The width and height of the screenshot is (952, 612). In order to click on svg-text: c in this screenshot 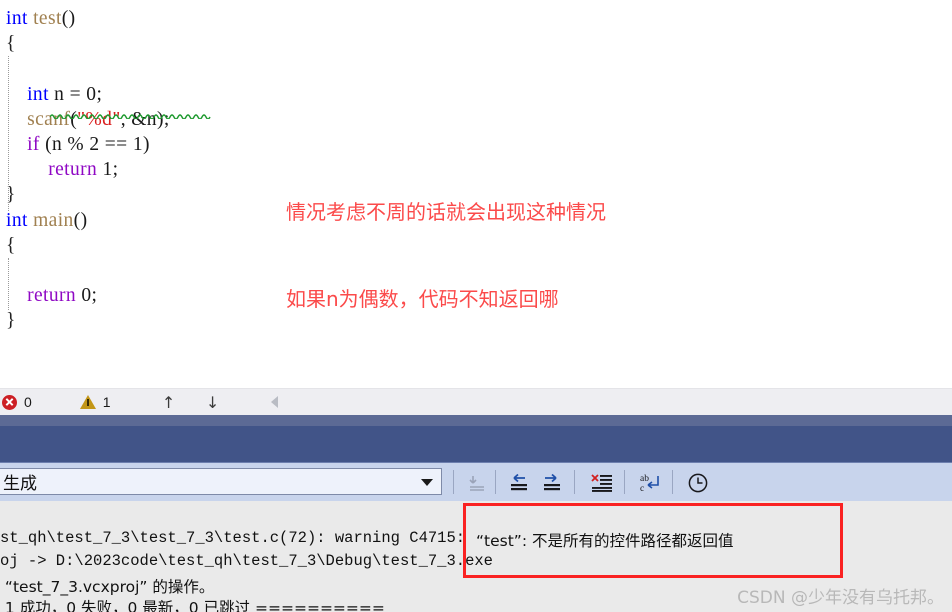, I will do `click(642, 489)`.